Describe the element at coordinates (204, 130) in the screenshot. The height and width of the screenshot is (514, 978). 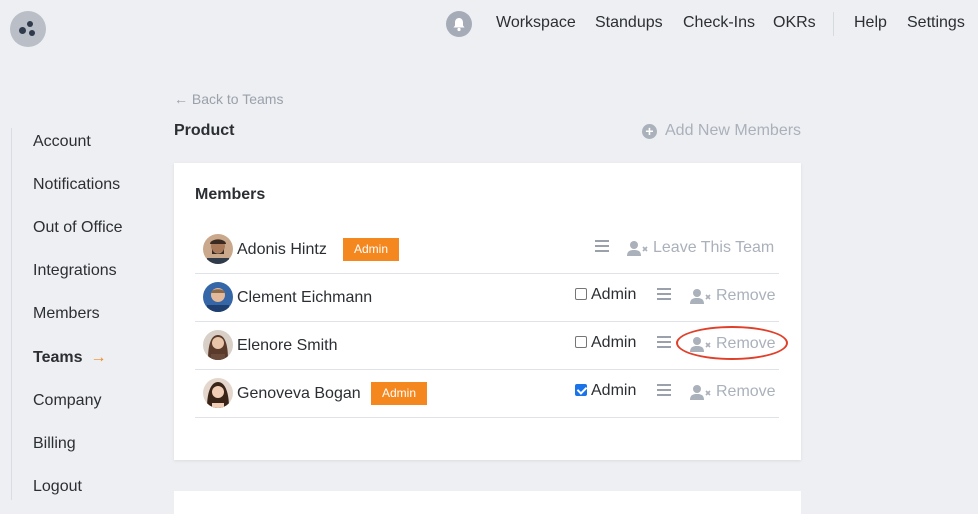
I see `page-title: Product` at that location.